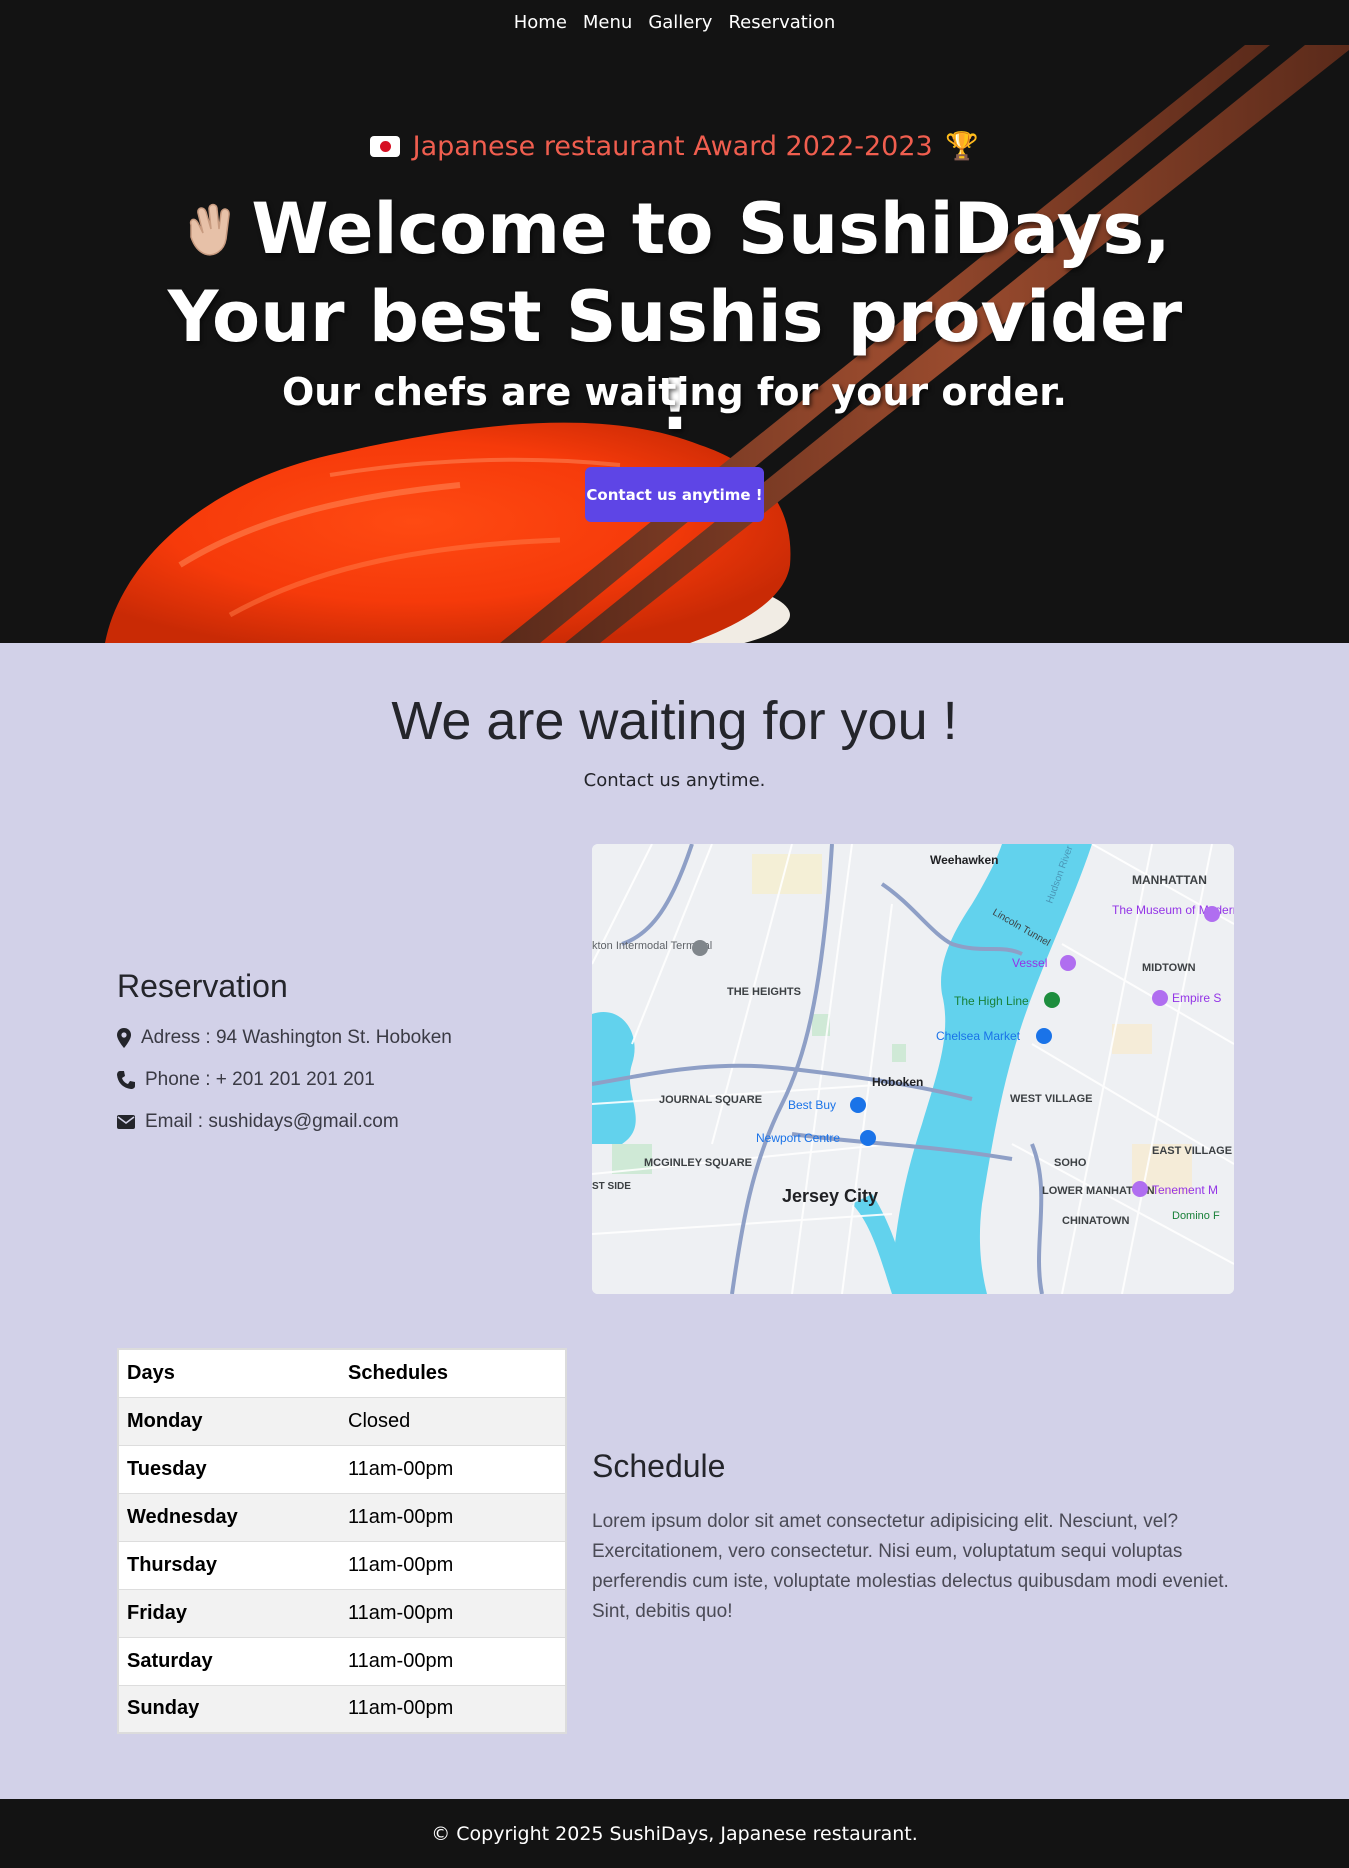 This screenshot has width=1349, height=1868. I want to click on map-label-westvillage: WEST VILLAGE, so click(1051, 1099).